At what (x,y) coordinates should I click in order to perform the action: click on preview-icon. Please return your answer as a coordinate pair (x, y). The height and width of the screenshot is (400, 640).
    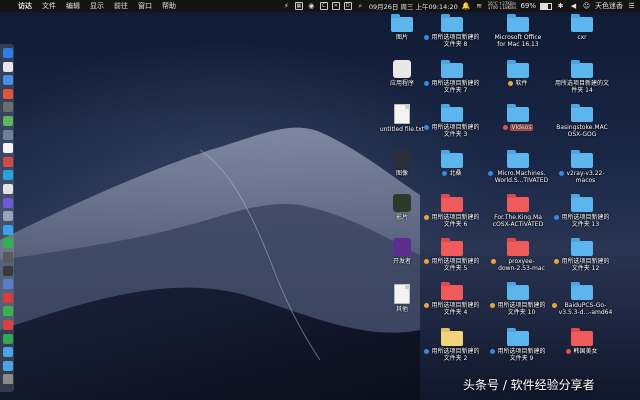
    Looking at the image, I should click on (8, 134).